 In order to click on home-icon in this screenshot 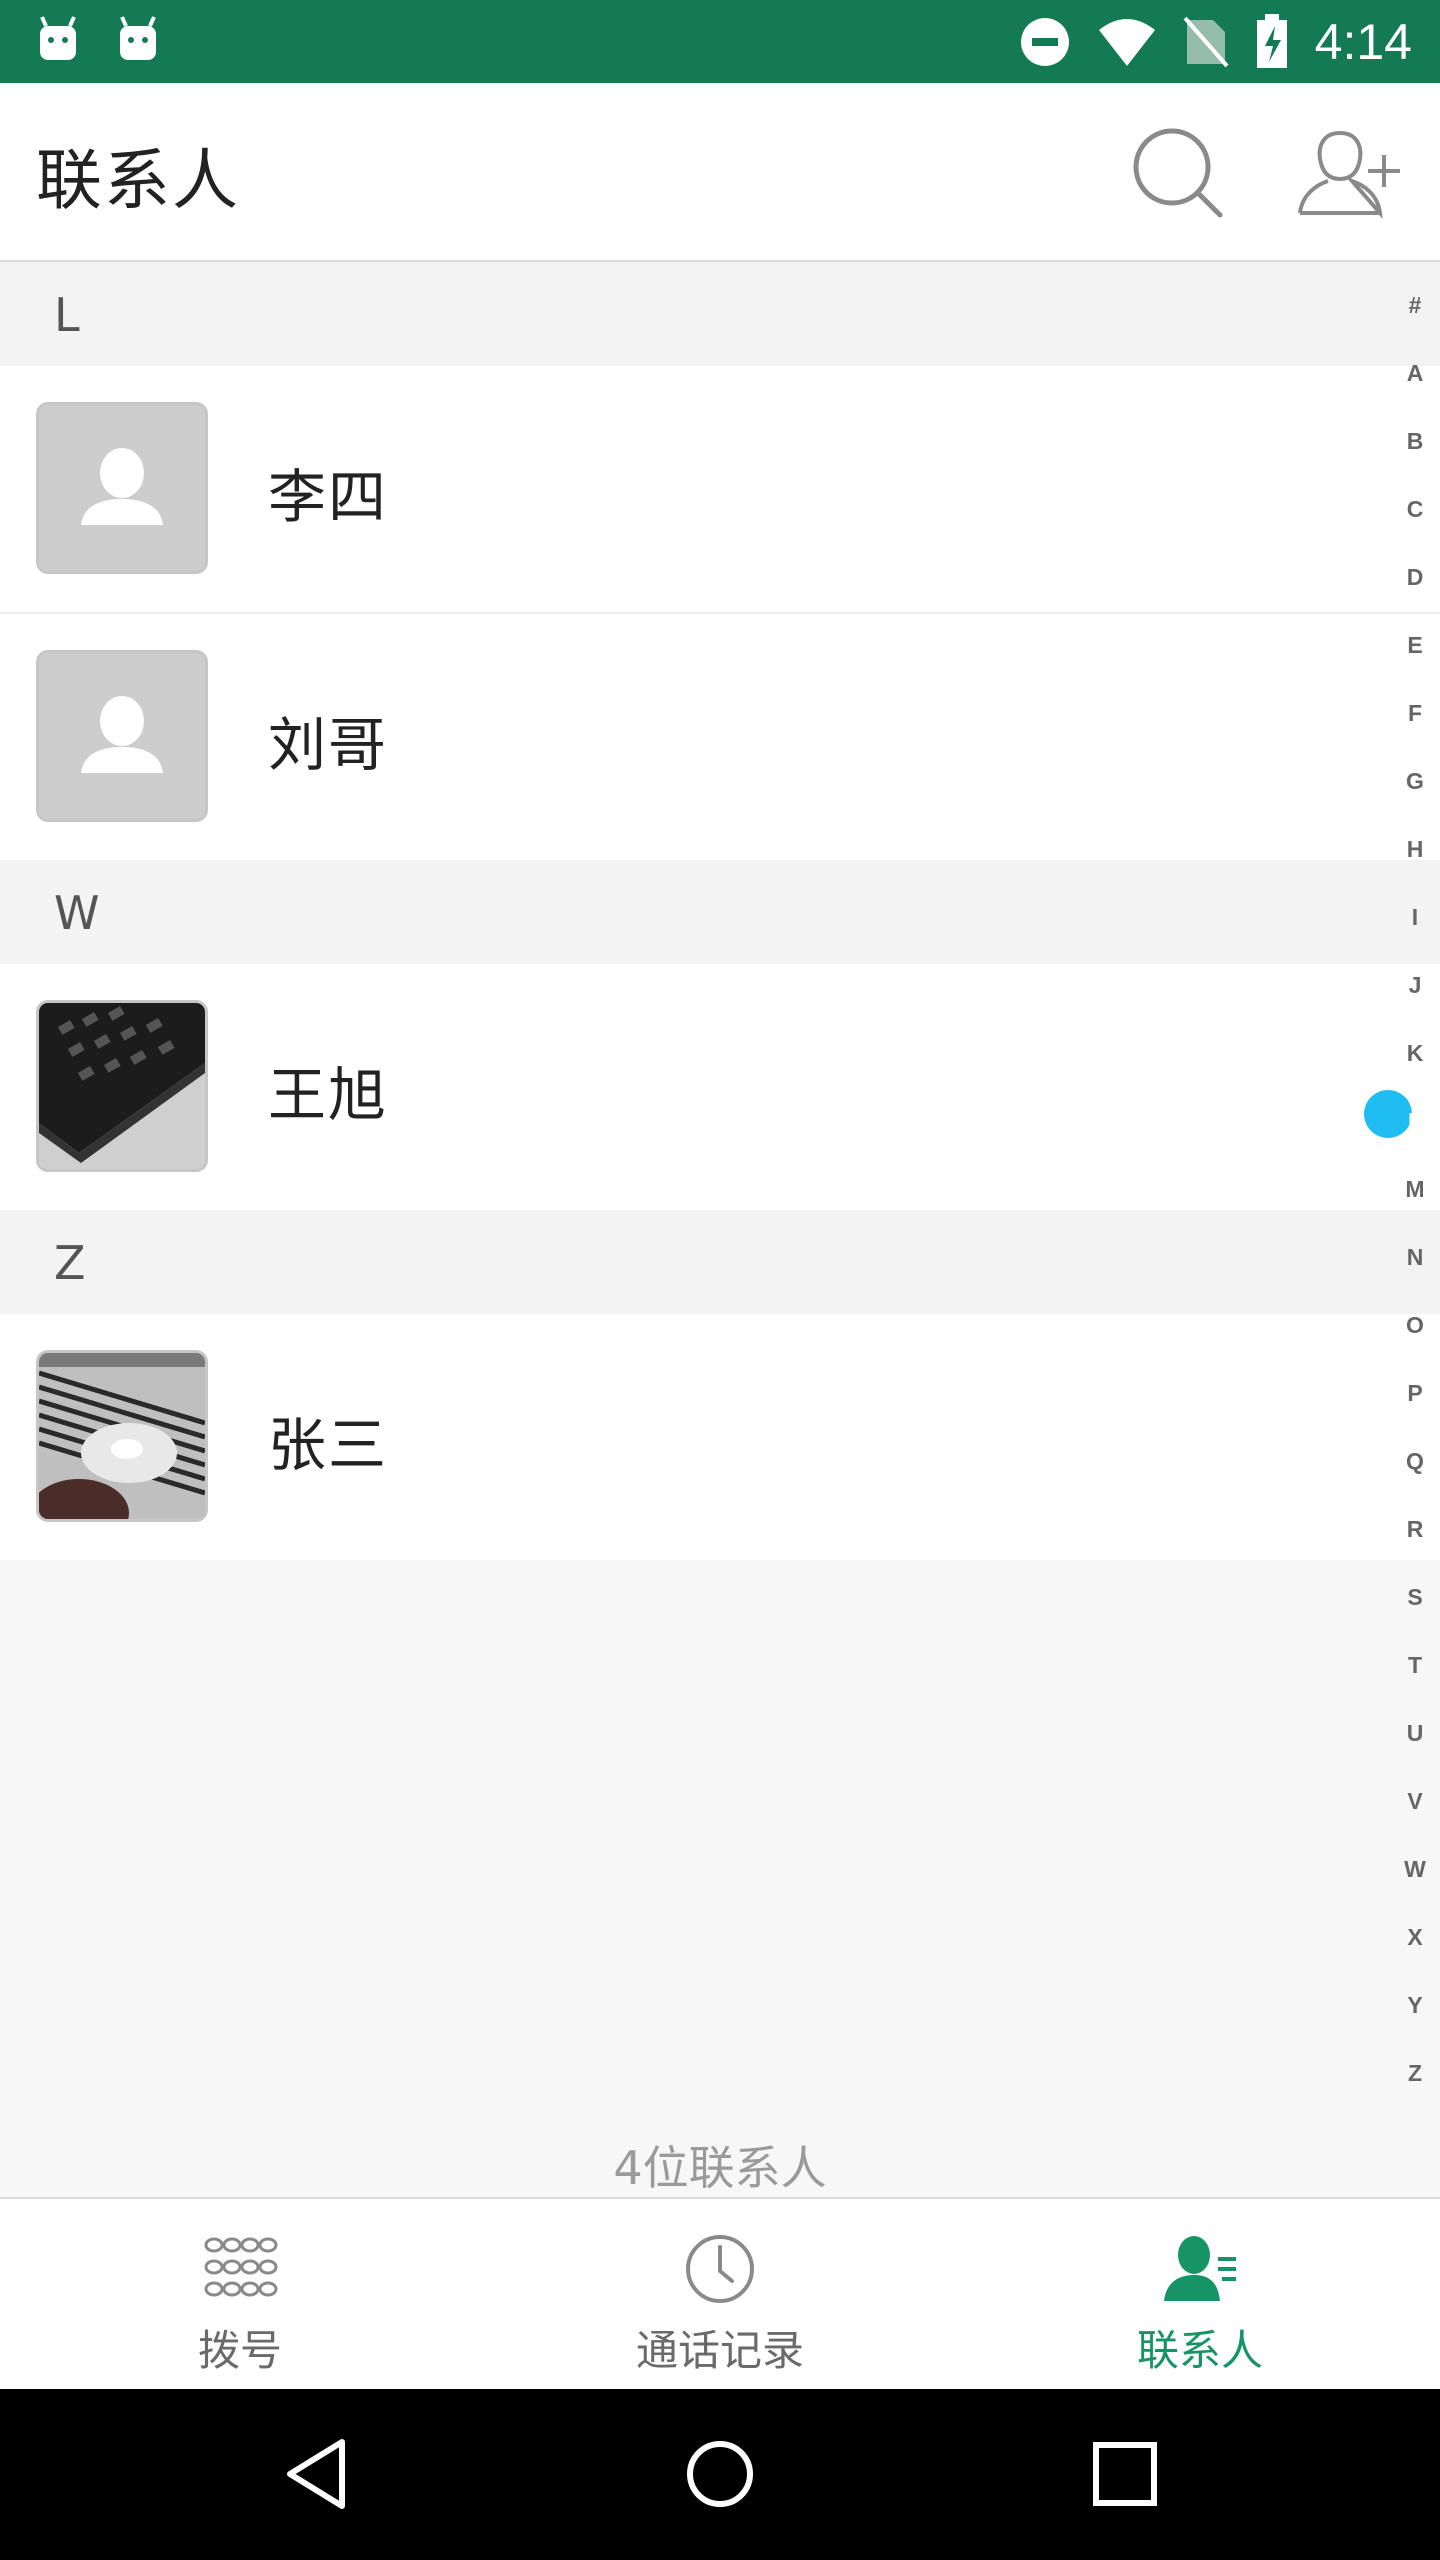, I will do `click(720, 2474)`.